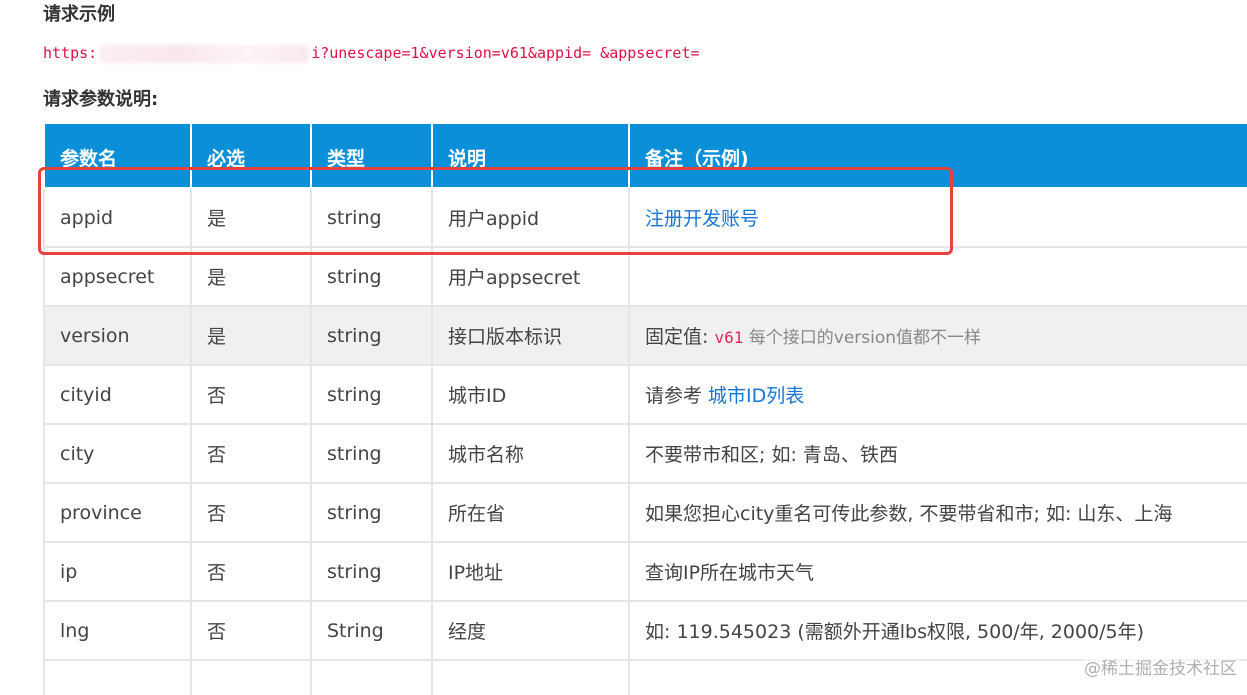 This screenshot has height=695, width=1247. Describe the element at coordinates (117, 217) in the screenshot. I see `param-name: appid` at that location.